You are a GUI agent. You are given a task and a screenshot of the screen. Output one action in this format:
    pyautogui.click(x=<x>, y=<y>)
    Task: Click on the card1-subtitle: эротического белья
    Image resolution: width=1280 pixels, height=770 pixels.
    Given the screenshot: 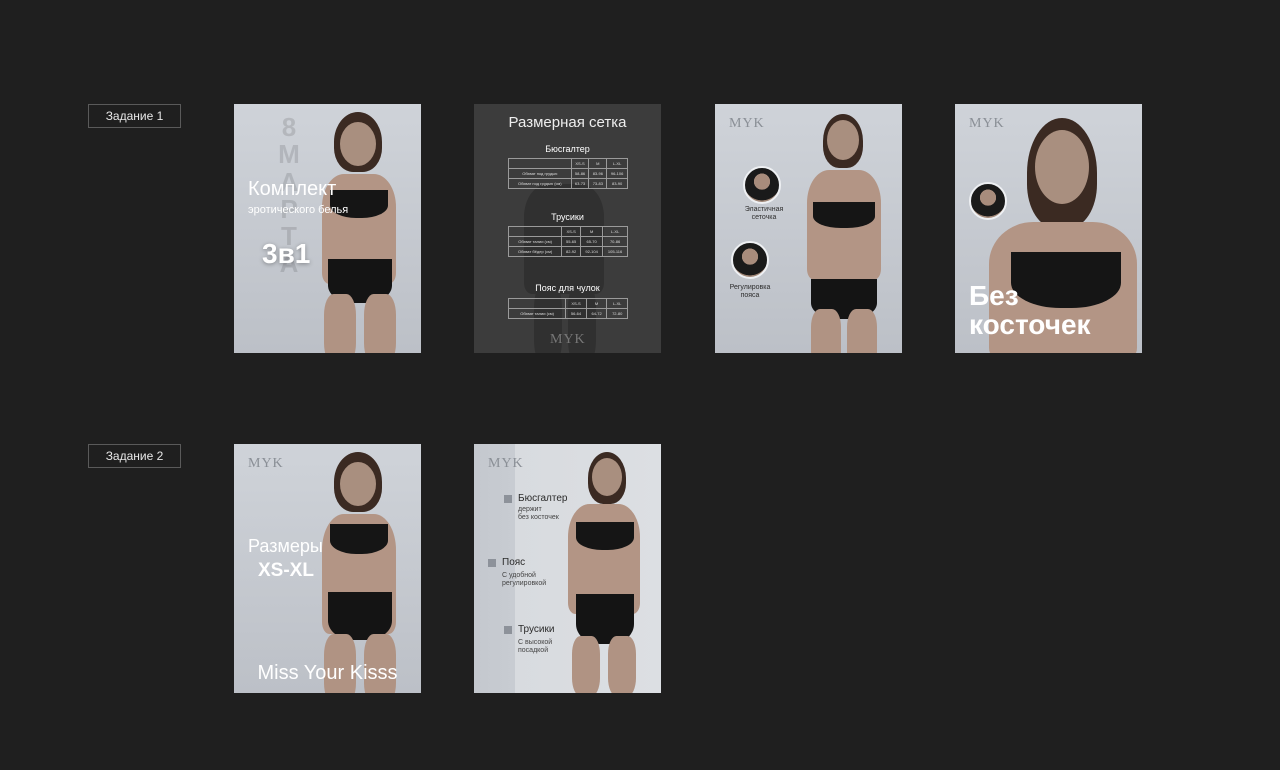 What is the action you would take?
    pyautogui.click(x=298, y=210)
    